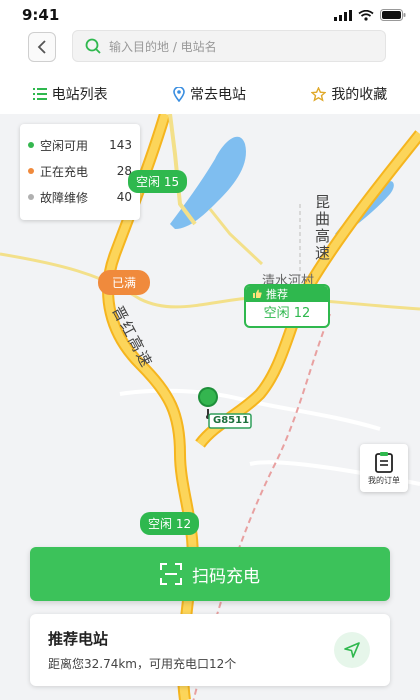 This screenshot has height=700, width=420. I want to click on legend-label: 故障维修, so click(64, 197).